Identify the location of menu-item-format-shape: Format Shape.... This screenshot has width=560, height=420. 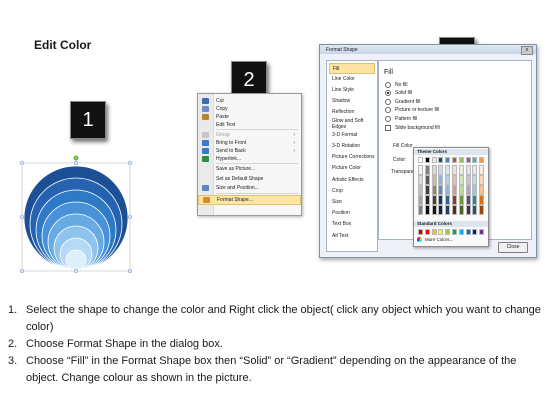
(249, 200).